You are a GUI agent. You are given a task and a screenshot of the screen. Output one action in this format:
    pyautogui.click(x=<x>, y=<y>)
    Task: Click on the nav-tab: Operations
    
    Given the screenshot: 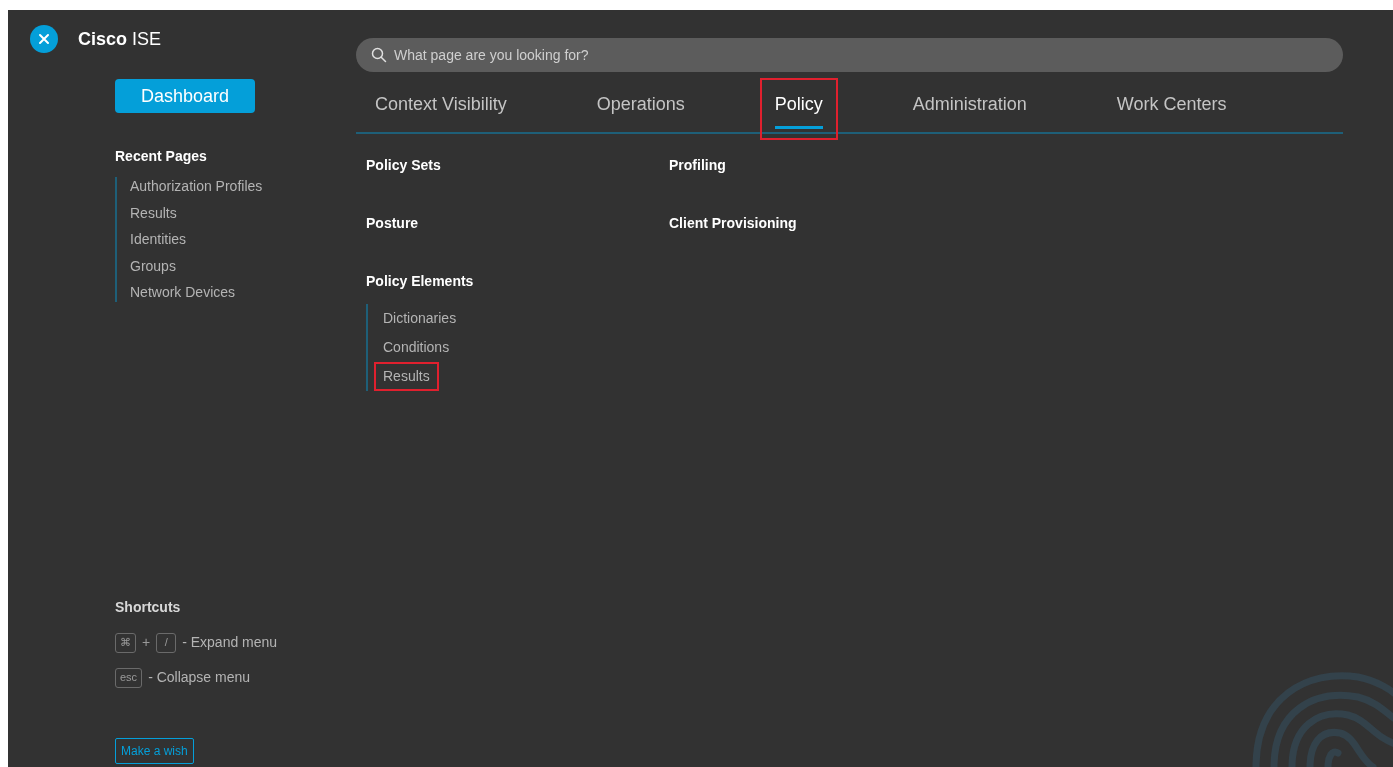 What is the action you would take?
    pyautogui.click(x=640, y=109)
    